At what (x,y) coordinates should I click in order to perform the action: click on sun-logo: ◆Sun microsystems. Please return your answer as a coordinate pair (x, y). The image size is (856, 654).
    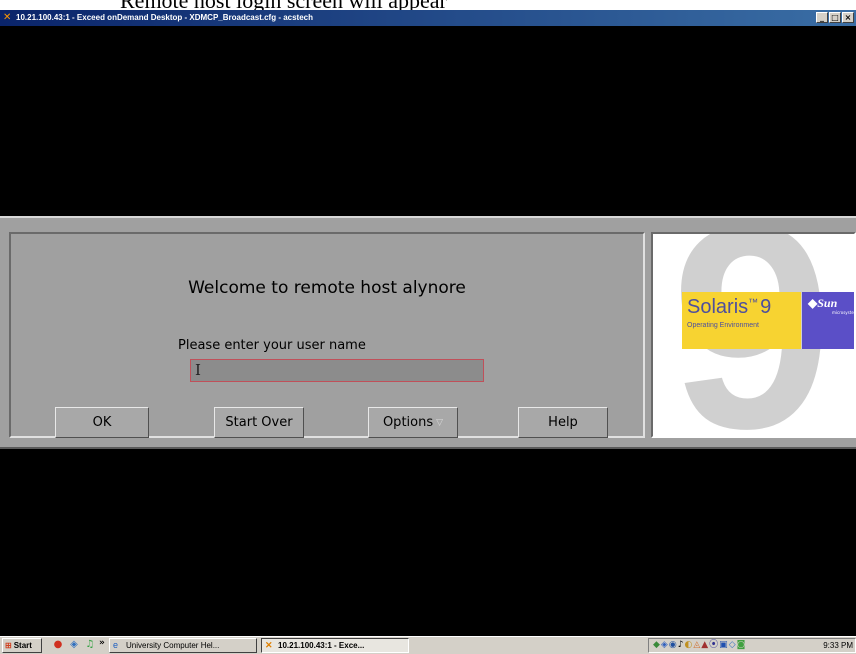
    Looking at the image, I should click on (828, 320).